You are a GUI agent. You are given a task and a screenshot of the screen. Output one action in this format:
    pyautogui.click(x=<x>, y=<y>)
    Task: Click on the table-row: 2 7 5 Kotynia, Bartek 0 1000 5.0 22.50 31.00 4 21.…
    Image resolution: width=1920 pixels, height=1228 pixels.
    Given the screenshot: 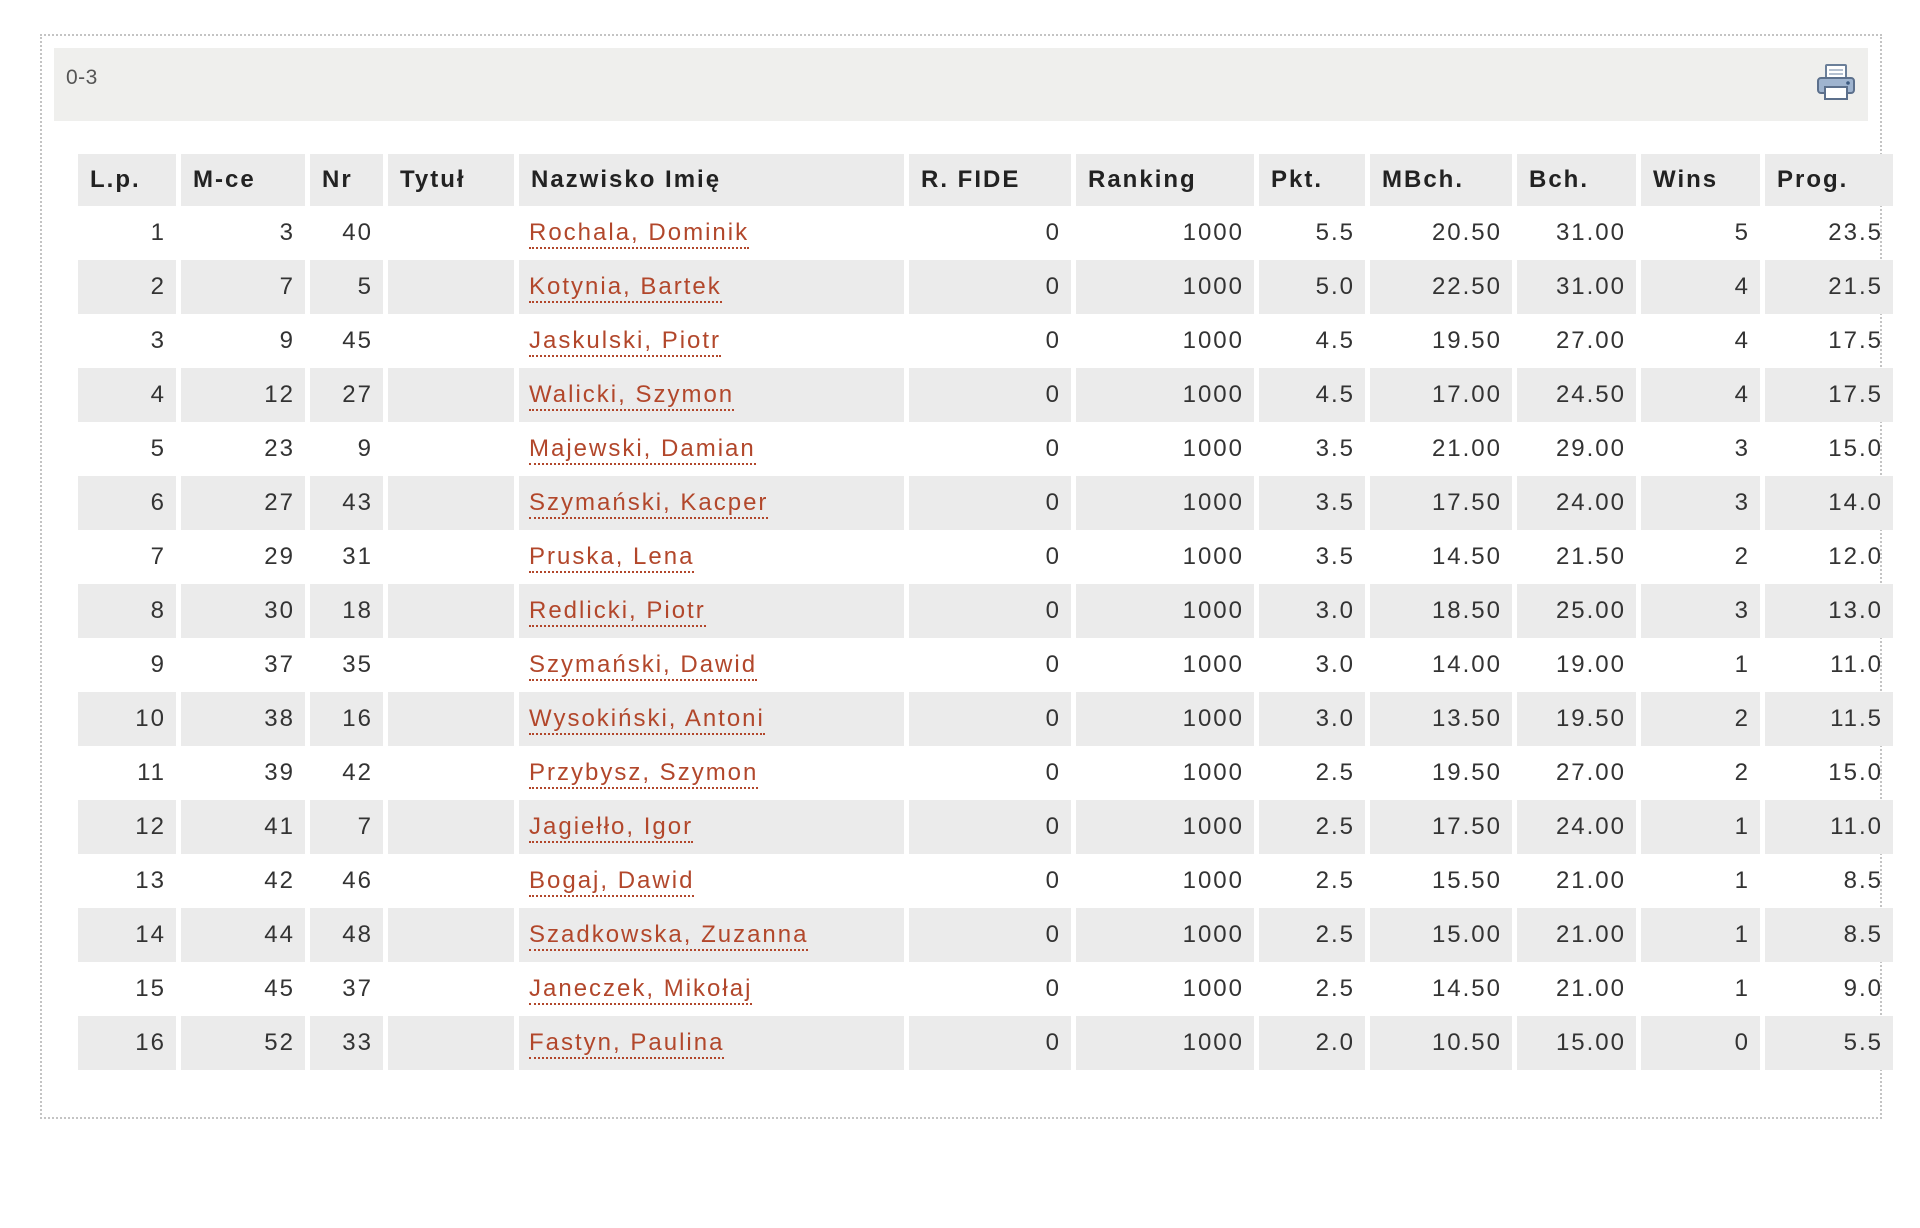 What is the action you would take?
    pyautogui.click(x=985, y=287)
    